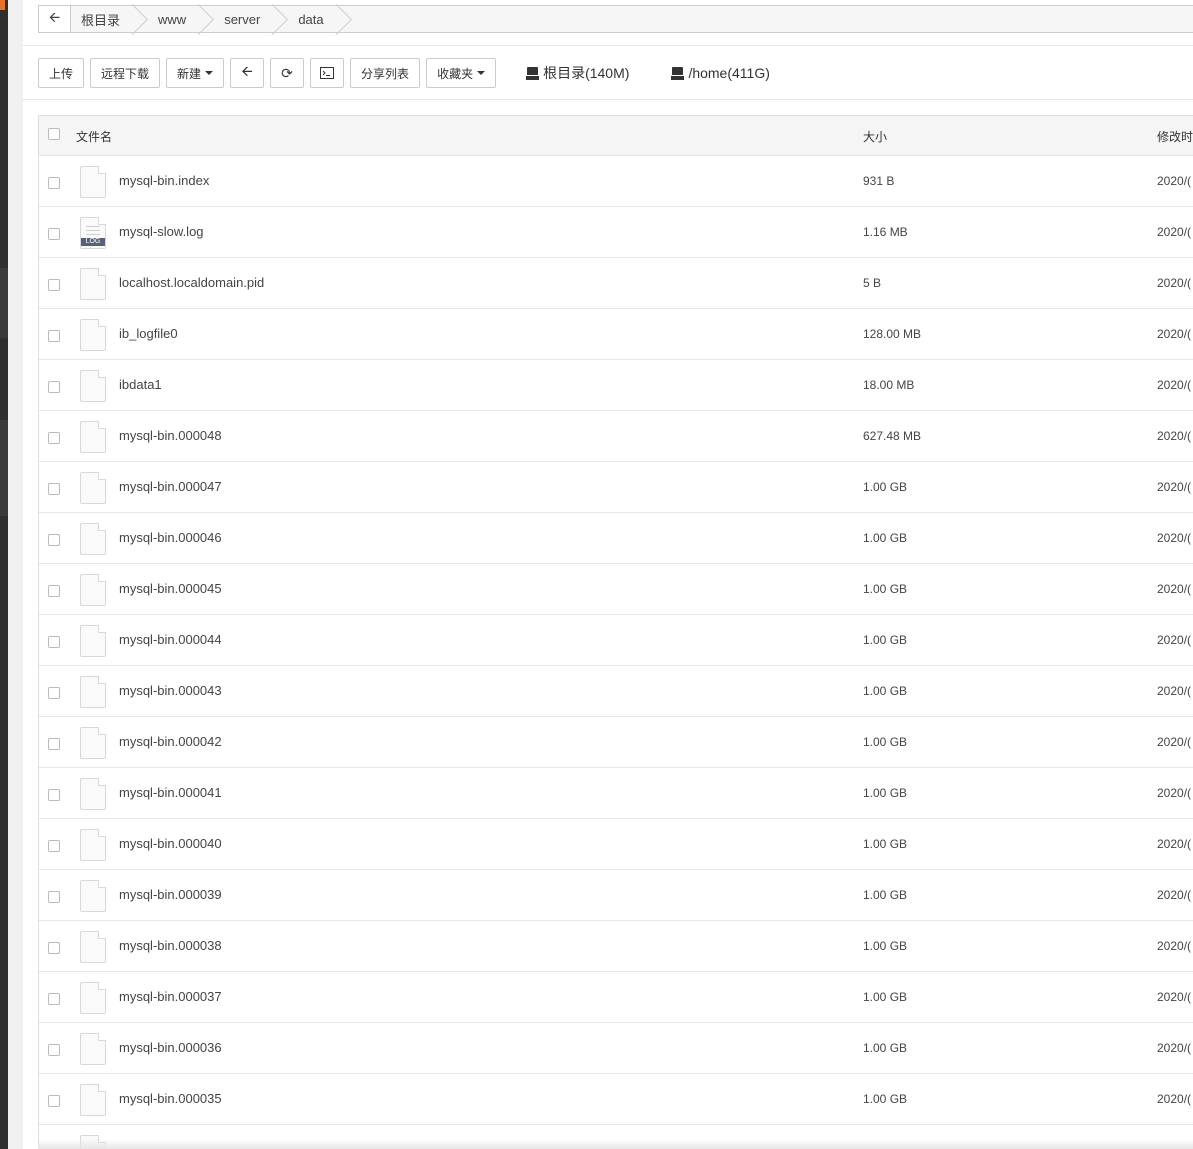  What do you see at coordinates (616, 181) in the screenshot?
I see `table-row: mysql-bin.index 931 B 2020/(` at bounding box center [616, 181].